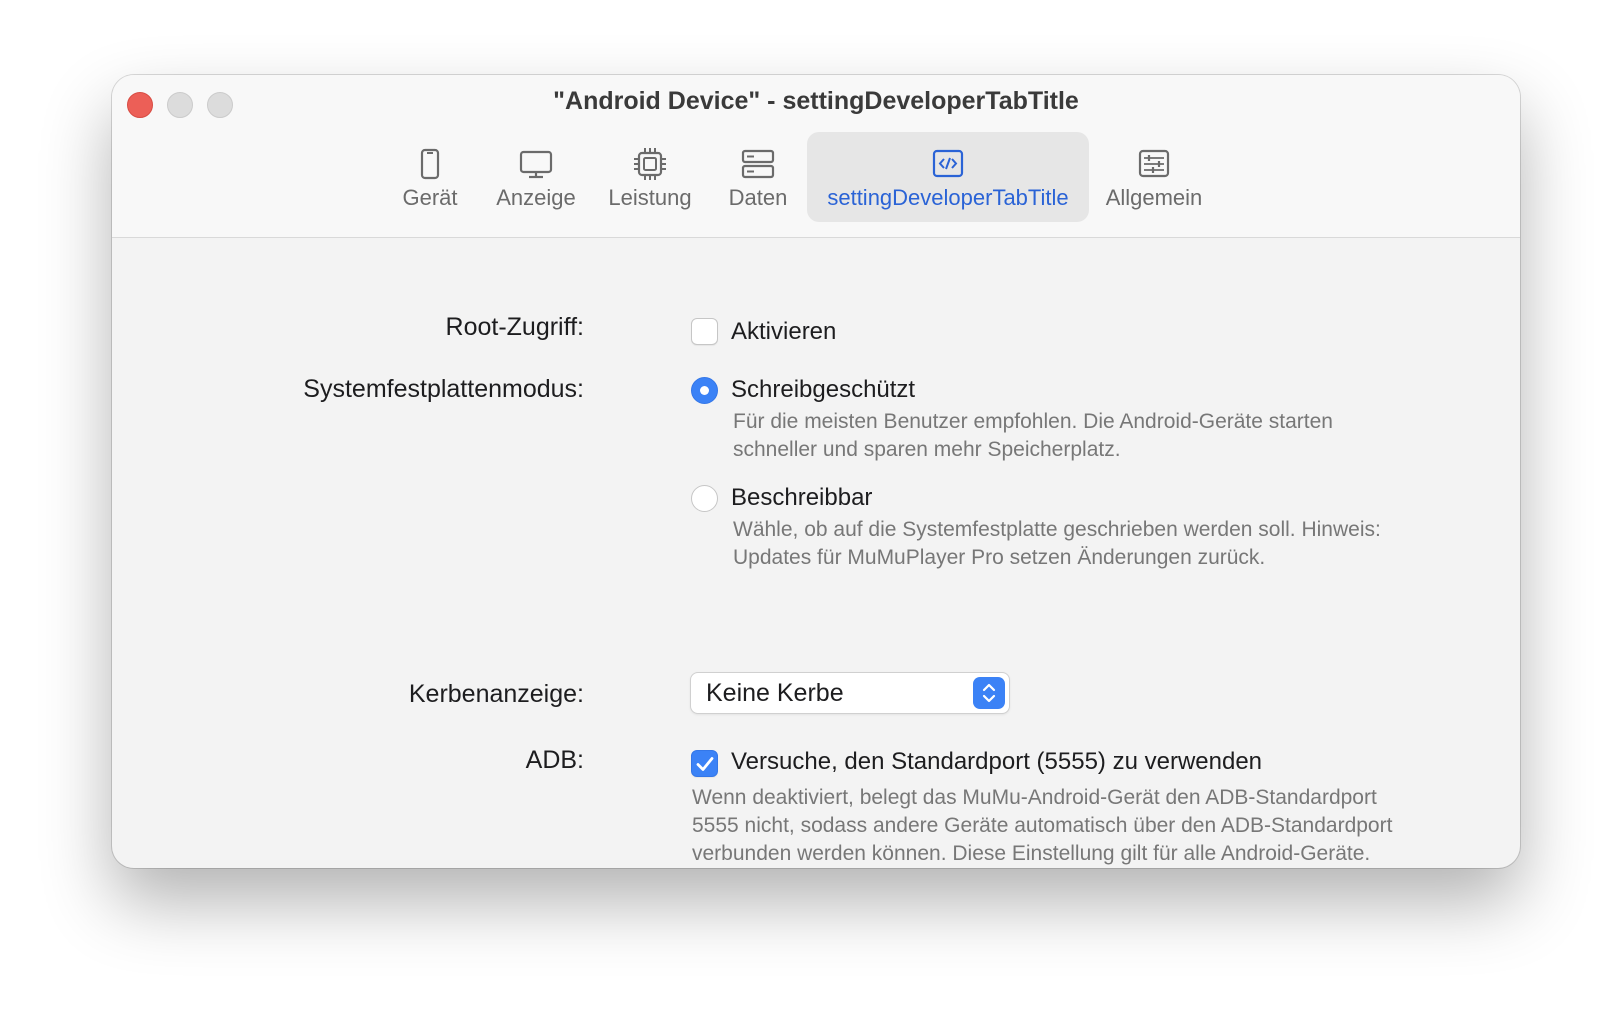 Image resolution: width=1624 pixels, height=1012 pixels. What do you see at coordinates (650, 197) in the screenshot?
I see `tab-label: Leistung` at bounding box center [650, 197].